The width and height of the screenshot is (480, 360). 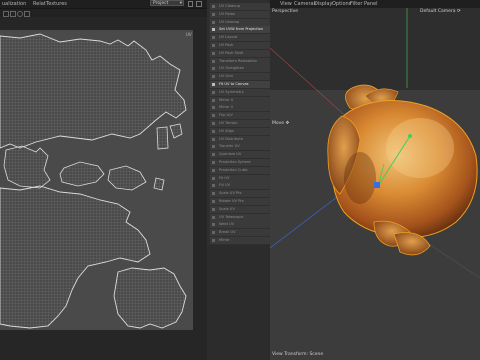 What do you see at coordinates (240, 100) in the screenshot?
I see `uv-tool-item: Mirror U` at bounding box center [240, 100].